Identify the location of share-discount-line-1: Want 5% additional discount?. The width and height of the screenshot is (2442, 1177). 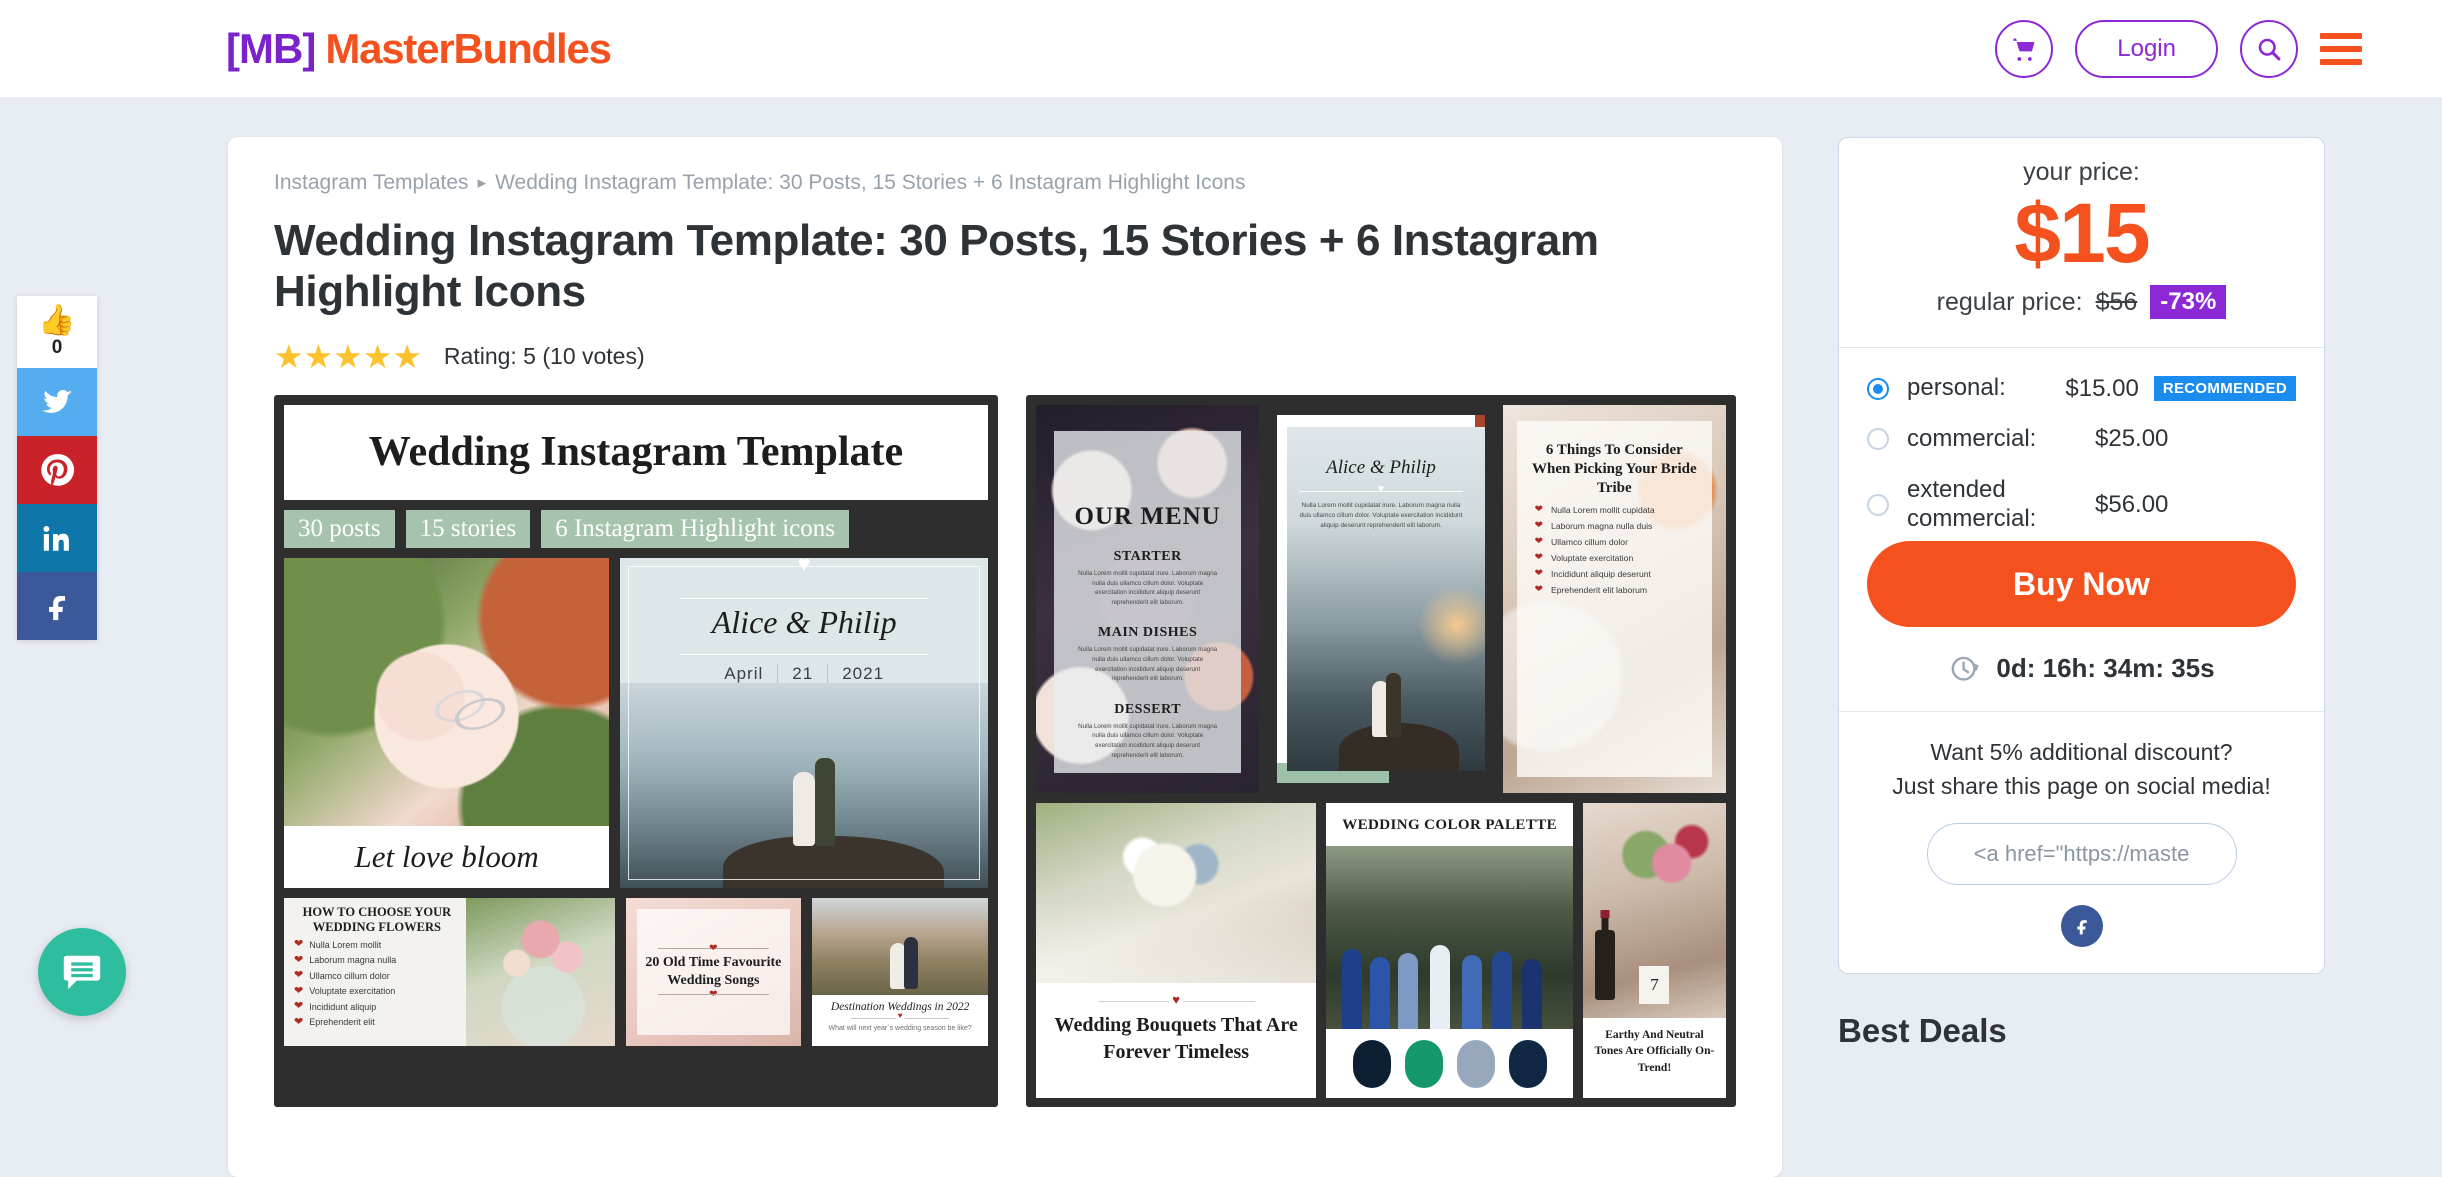
(2081, 752).